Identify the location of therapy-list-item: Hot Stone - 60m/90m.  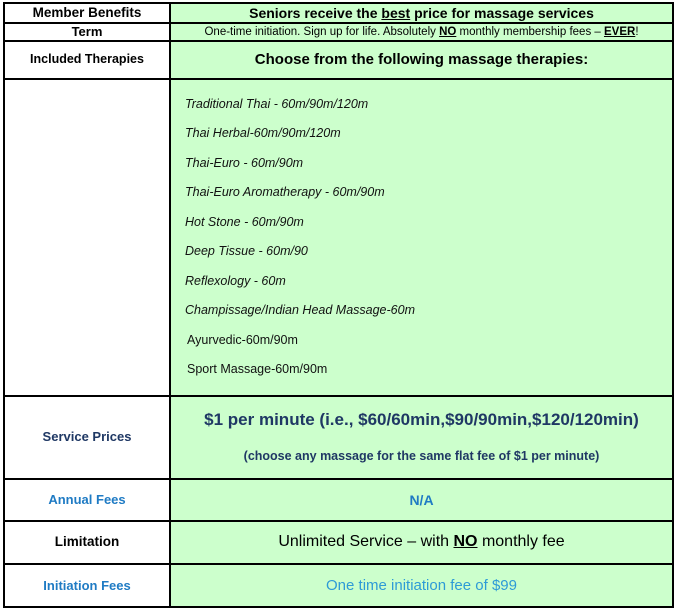
(244, 221).